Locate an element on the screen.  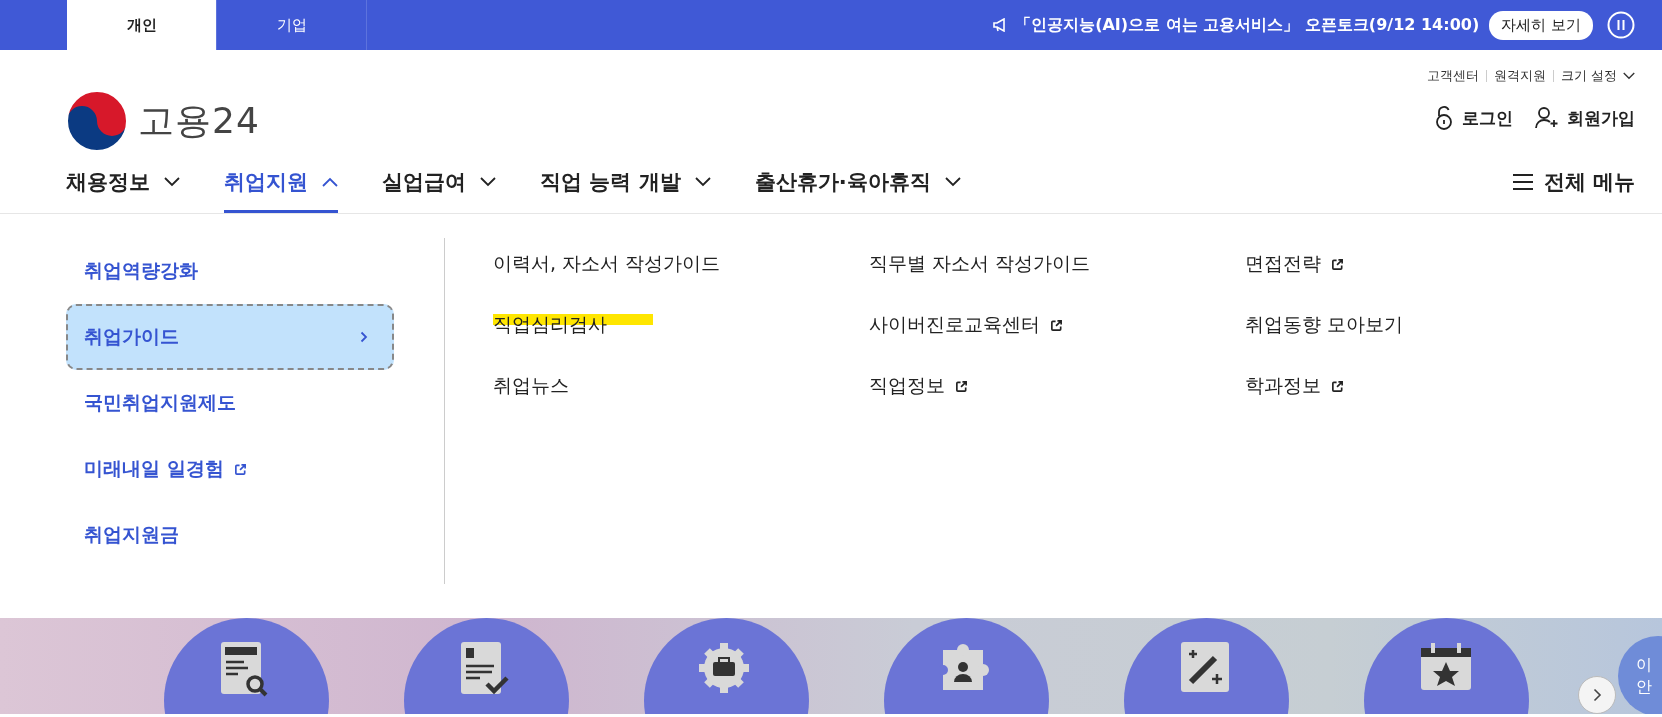
next-button is located at coordinates (1597, 695).